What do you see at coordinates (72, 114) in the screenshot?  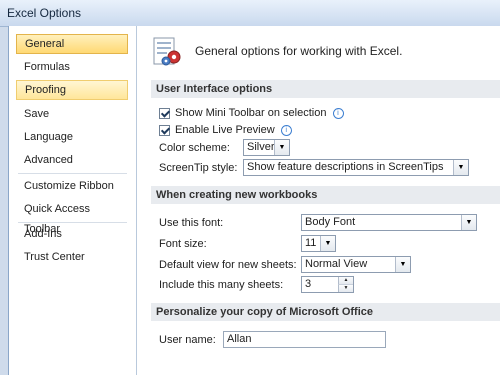 I see `sidebar-item-save: Save` at bounding box center [72, 114].